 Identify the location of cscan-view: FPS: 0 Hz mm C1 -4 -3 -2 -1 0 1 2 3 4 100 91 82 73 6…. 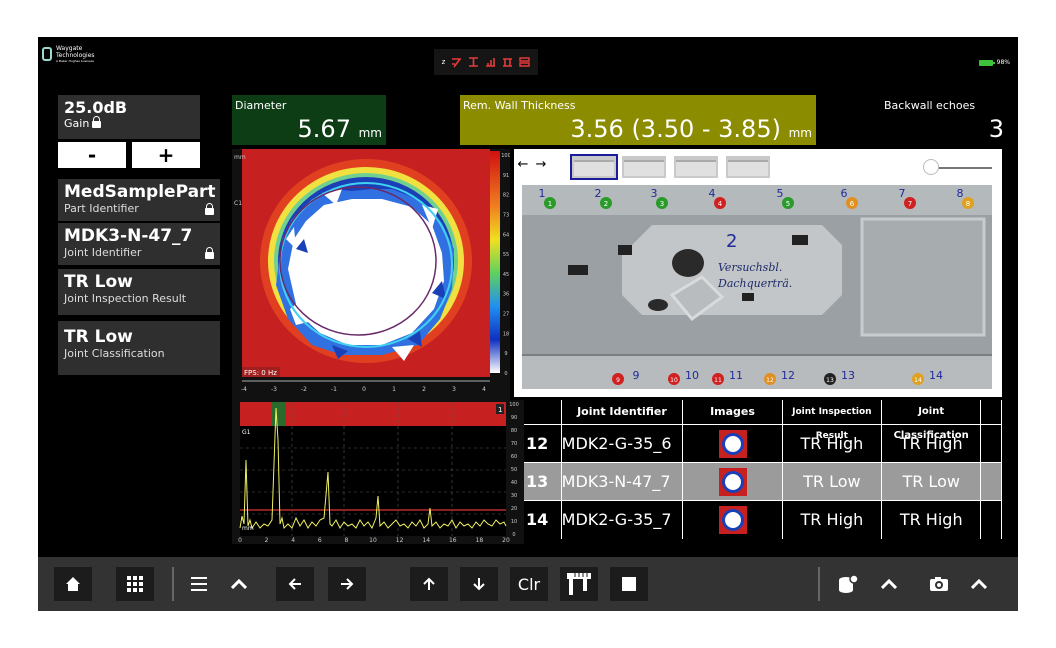
(371, 275).